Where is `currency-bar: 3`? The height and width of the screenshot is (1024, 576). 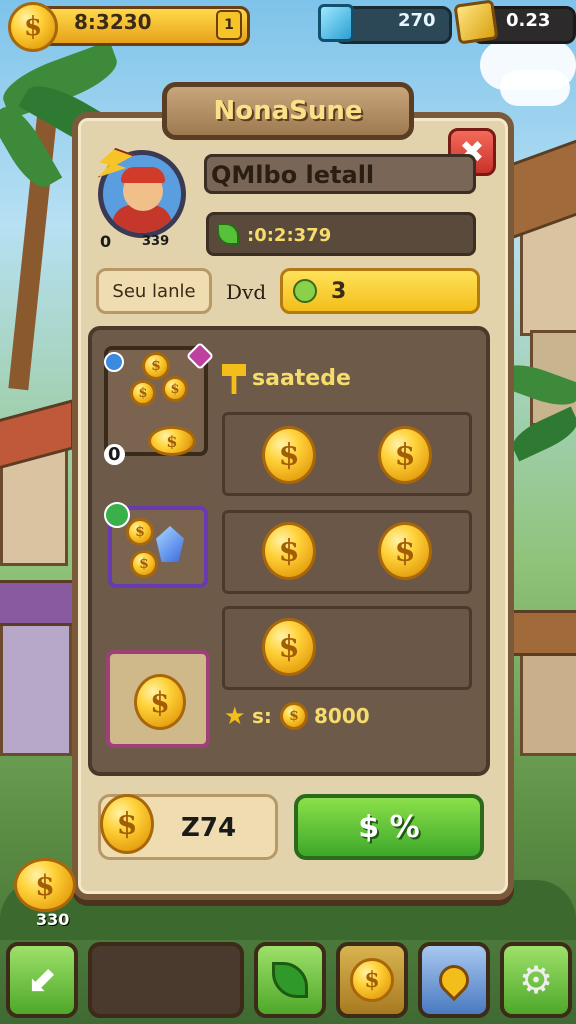 currency-bar: 3 is located at coordinates (380, 291).